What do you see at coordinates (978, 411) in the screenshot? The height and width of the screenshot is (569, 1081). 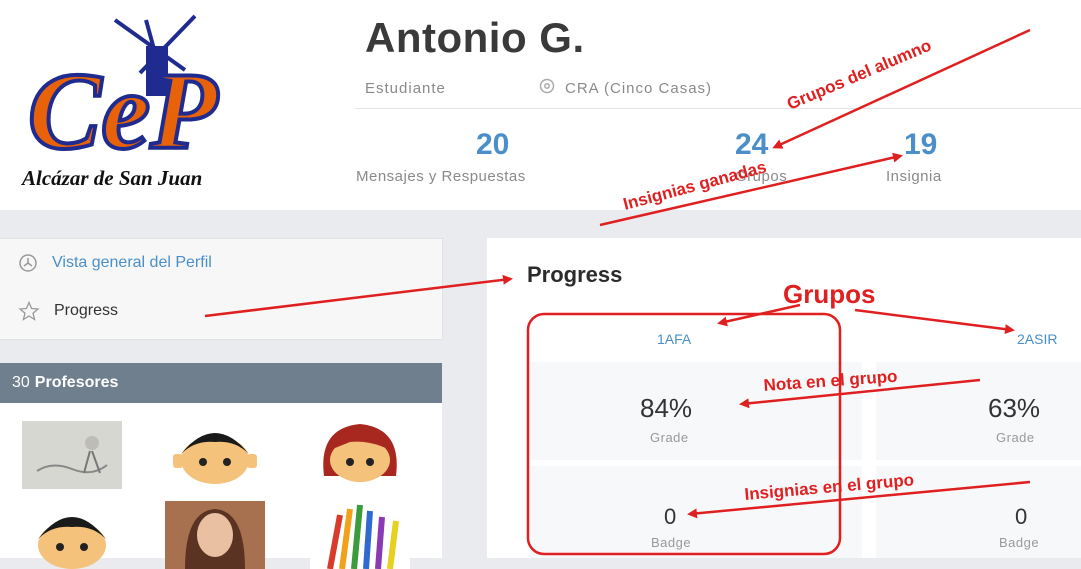 I see `grade-cell-2asir` at bounding box center [978, 411].